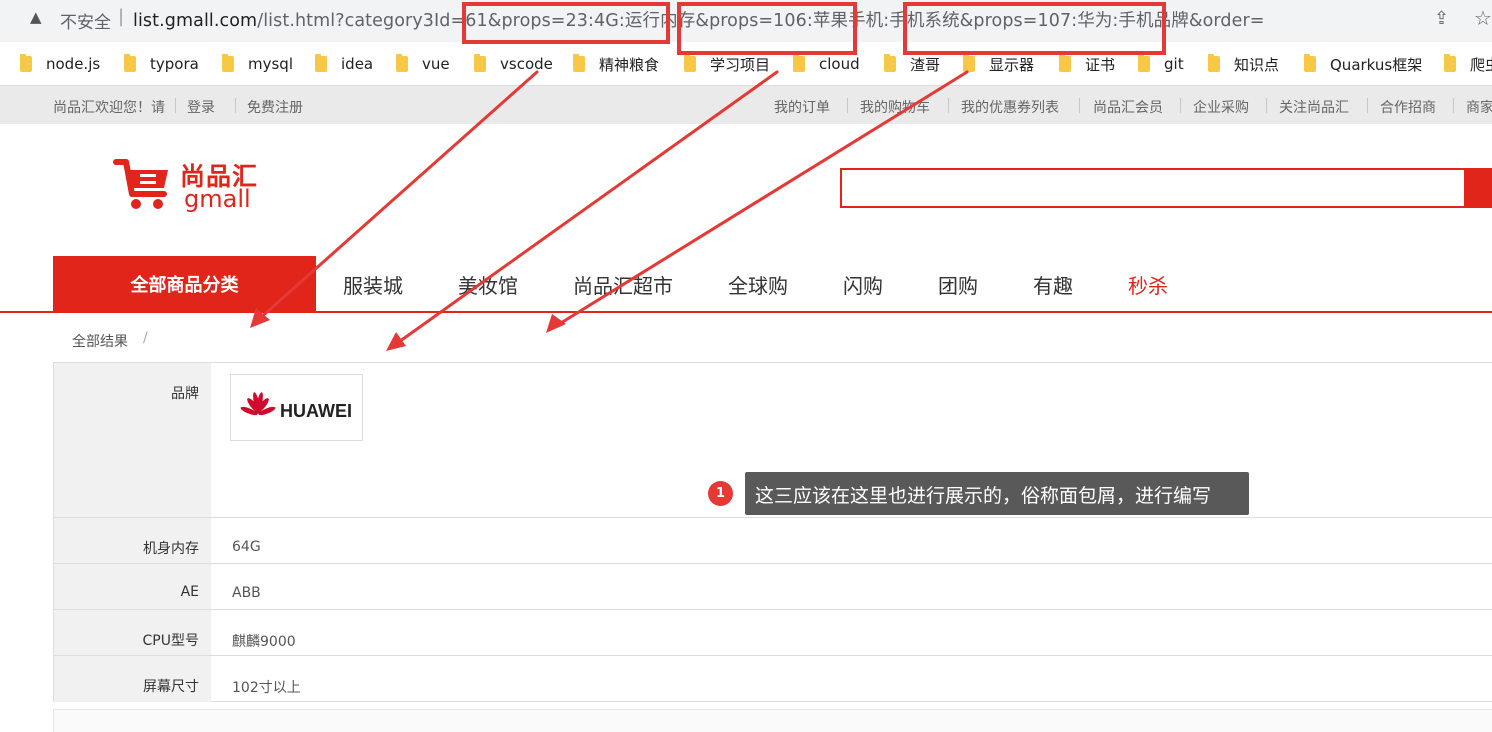  What do you see at coordinates (217, 199) in the screenshot?
I see `logo-text-en: gmall` at bounding box center [217, 199].